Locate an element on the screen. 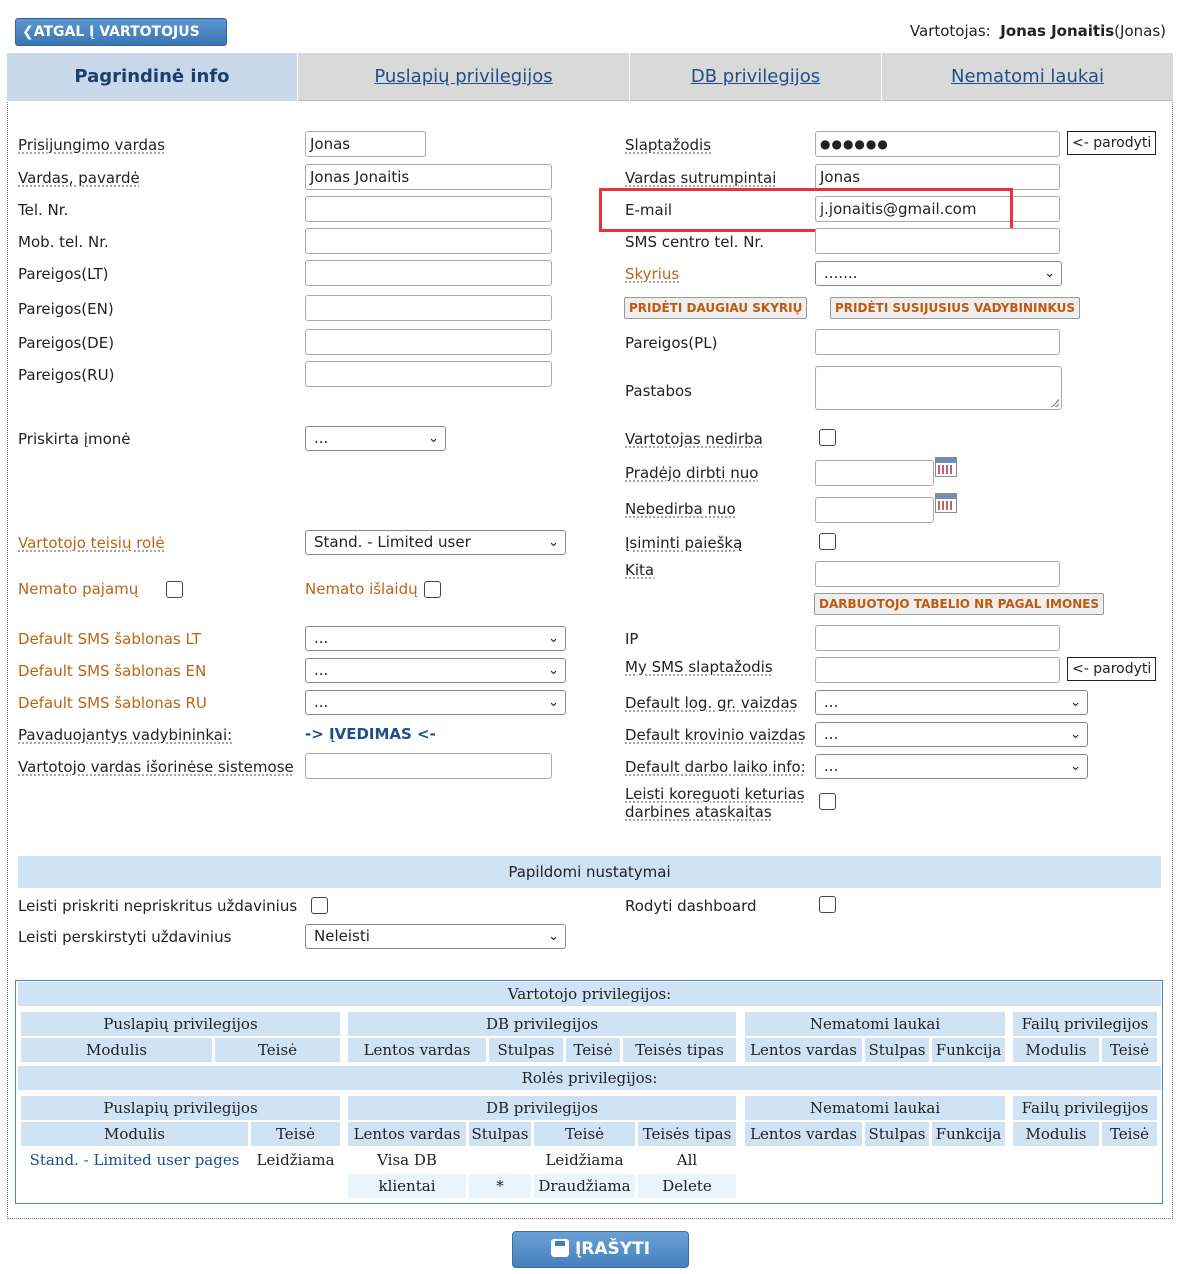 Image resolution: width=1182 pixels, height=1274 pixels. external-username-label: Vartotojo vardas išorinėse sistemose is located at coordinates (156, 767).